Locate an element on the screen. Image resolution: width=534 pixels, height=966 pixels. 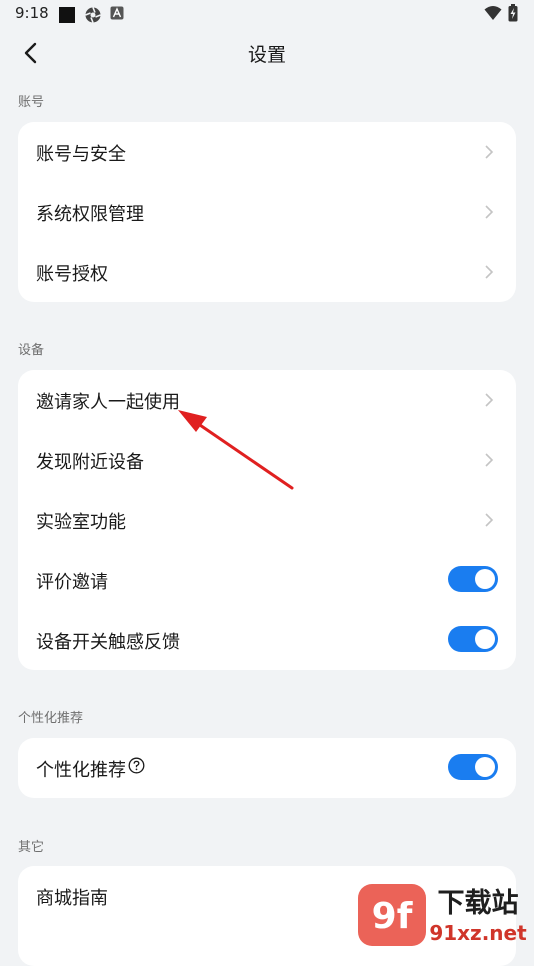
watermark-badge: 9f is located at coordinates (392, 915).